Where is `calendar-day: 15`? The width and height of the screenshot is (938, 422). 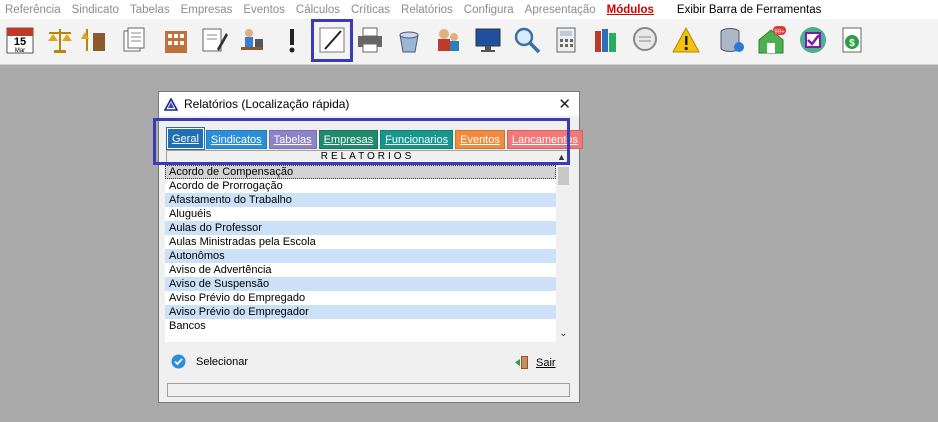 calendar-day: 15 is located at coordinates (20, 42).